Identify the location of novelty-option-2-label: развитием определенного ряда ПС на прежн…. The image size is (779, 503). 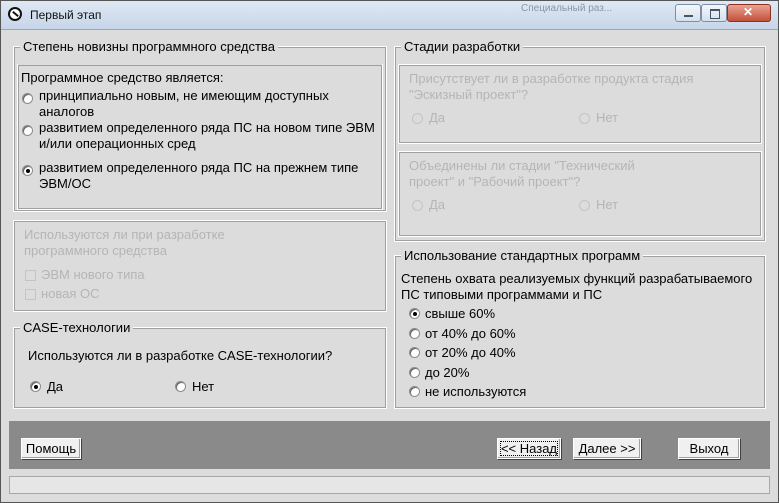
(209, 176).